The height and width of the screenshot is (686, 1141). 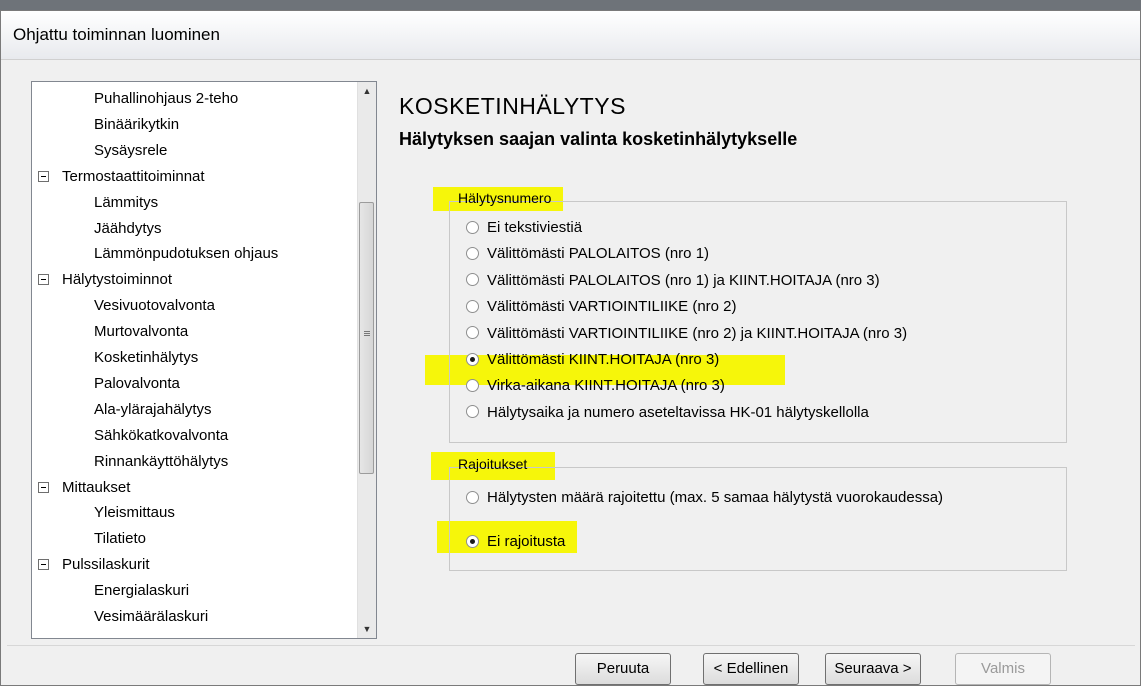 I want to click on tree-item-label: Vesimäärälaskuri, so click(x=151, y=616).